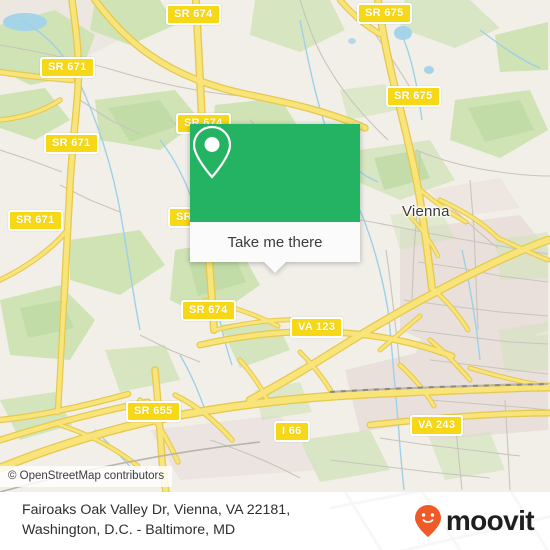  I want to click on road-shield: VA 243, so click(437, 425).